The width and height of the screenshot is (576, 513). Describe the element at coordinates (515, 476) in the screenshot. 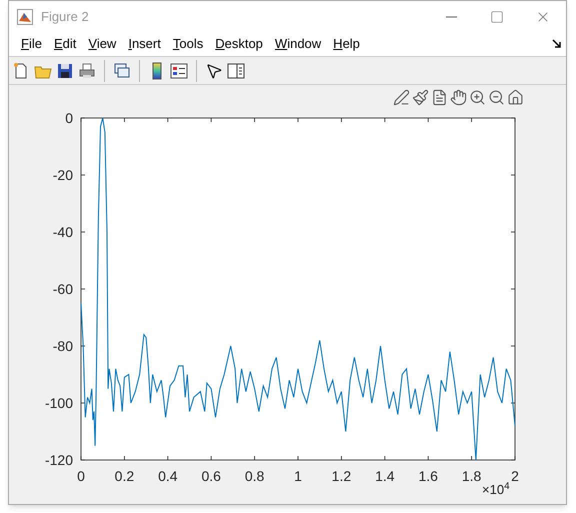

I see `x-tick-label: 2` at that location.